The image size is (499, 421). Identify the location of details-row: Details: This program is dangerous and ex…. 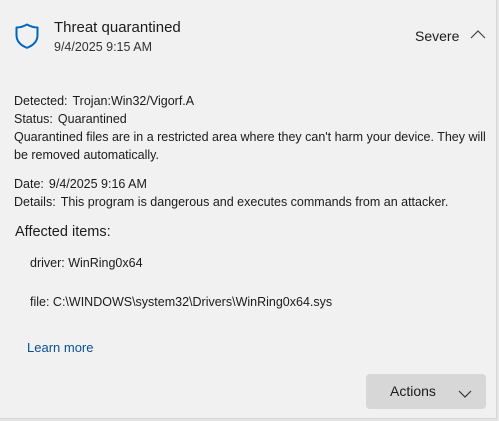
(231, 202).